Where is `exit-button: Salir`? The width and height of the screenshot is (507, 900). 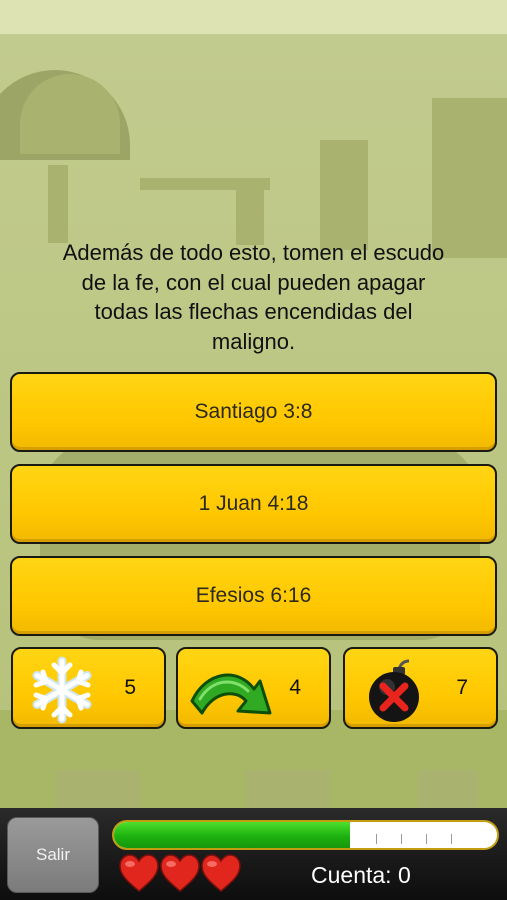
exit-button: Salir is located at coordinates (53, 855).